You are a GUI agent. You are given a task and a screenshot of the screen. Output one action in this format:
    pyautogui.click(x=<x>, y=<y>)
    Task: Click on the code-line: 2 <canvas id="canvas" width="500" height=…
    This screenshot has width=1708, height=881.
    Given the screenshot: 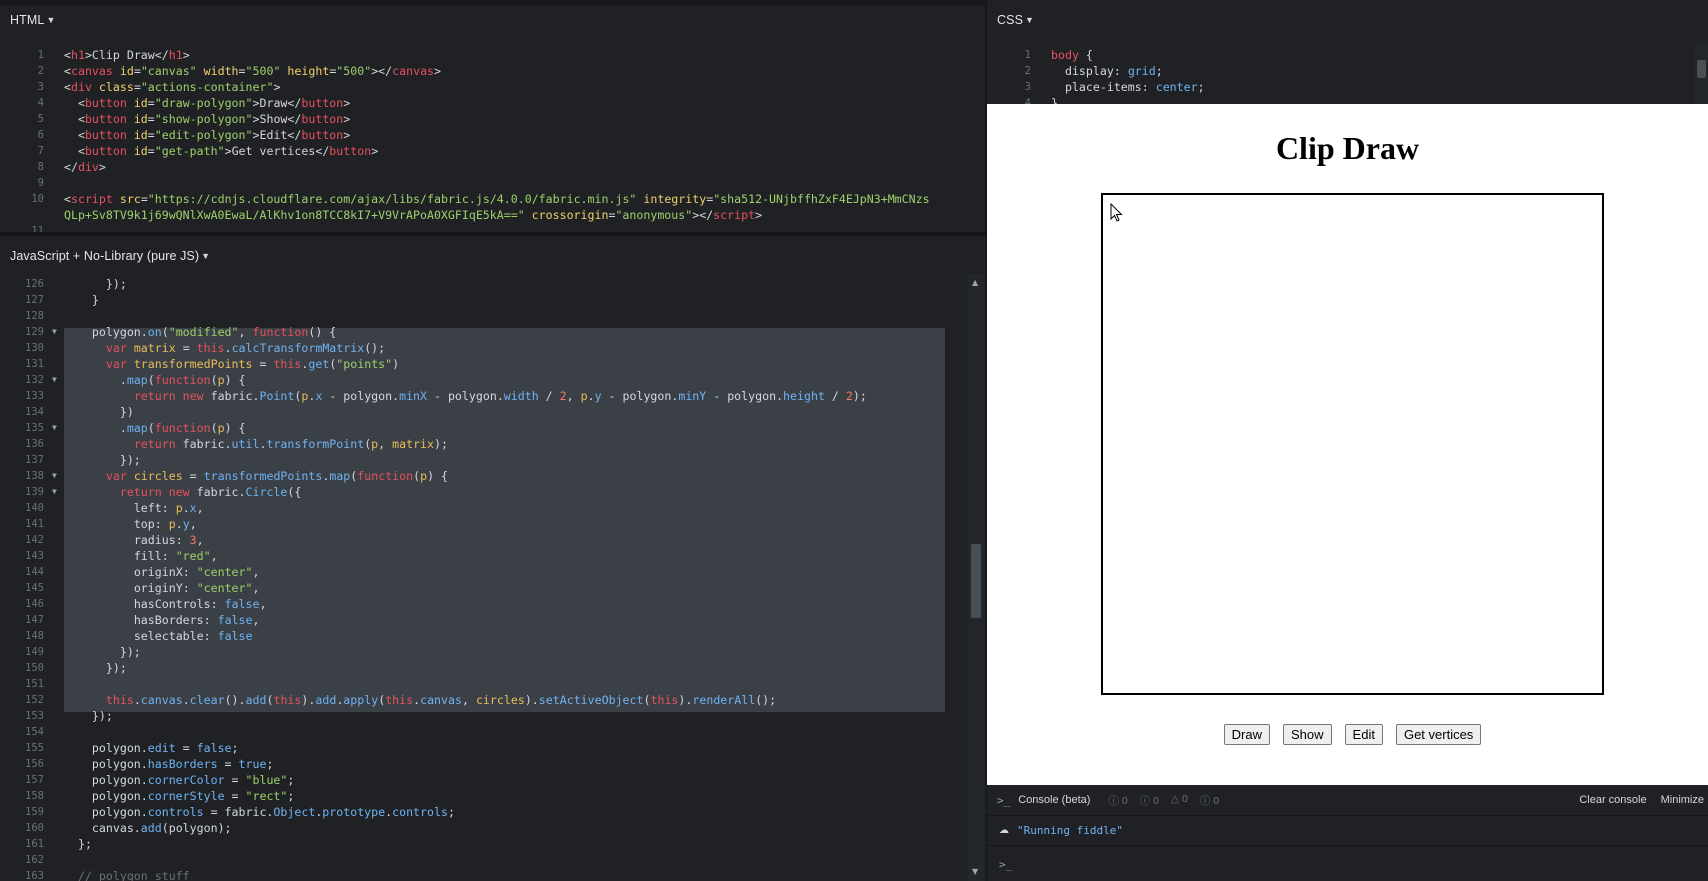 What is the action you would take?
    pyautogui.click(x=493, y=71)
    